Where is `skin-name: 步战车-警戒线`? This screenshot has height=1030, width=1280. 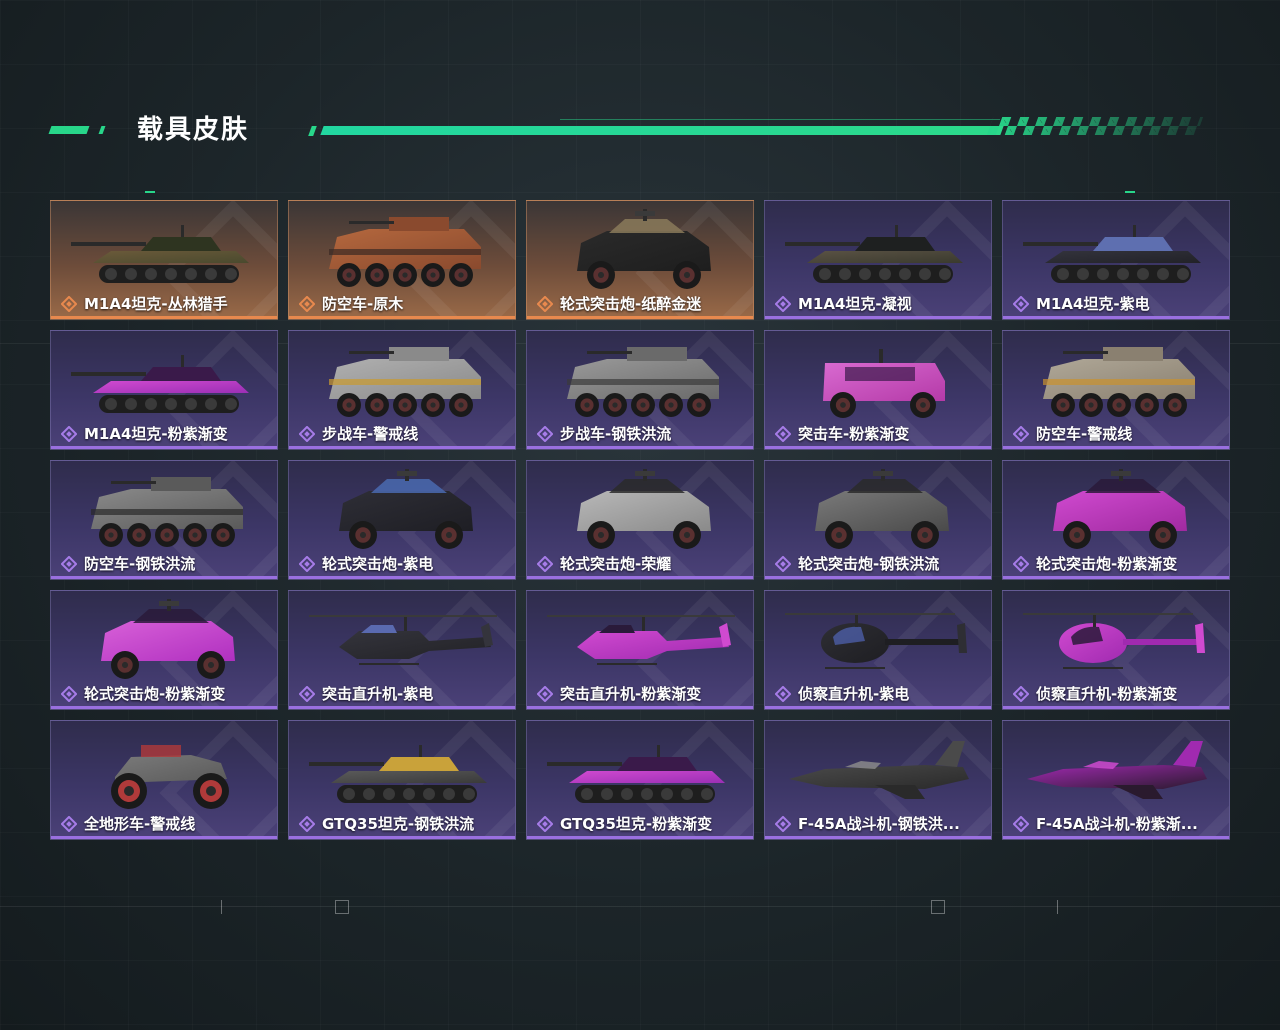
skin-name: 步战车-警戒线 is located at coordinates (370, 434).